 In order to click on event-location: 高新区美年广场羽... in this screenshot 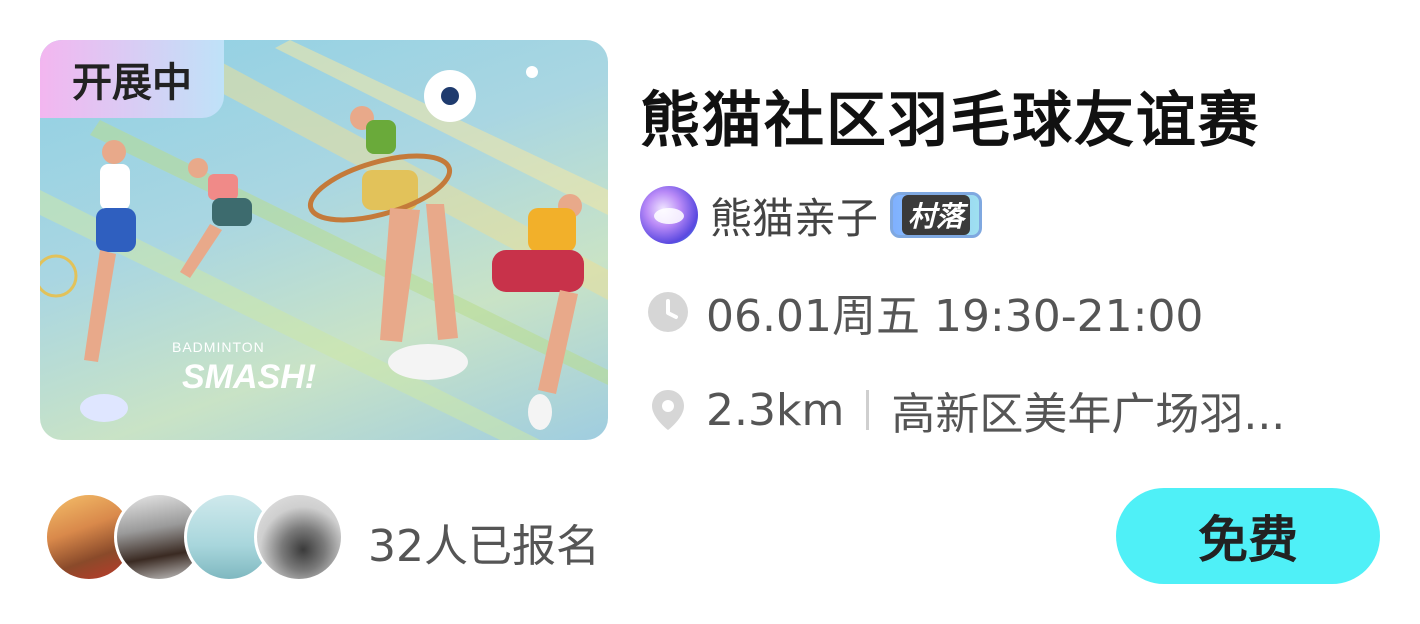, I will do `click(1088, 414)`.